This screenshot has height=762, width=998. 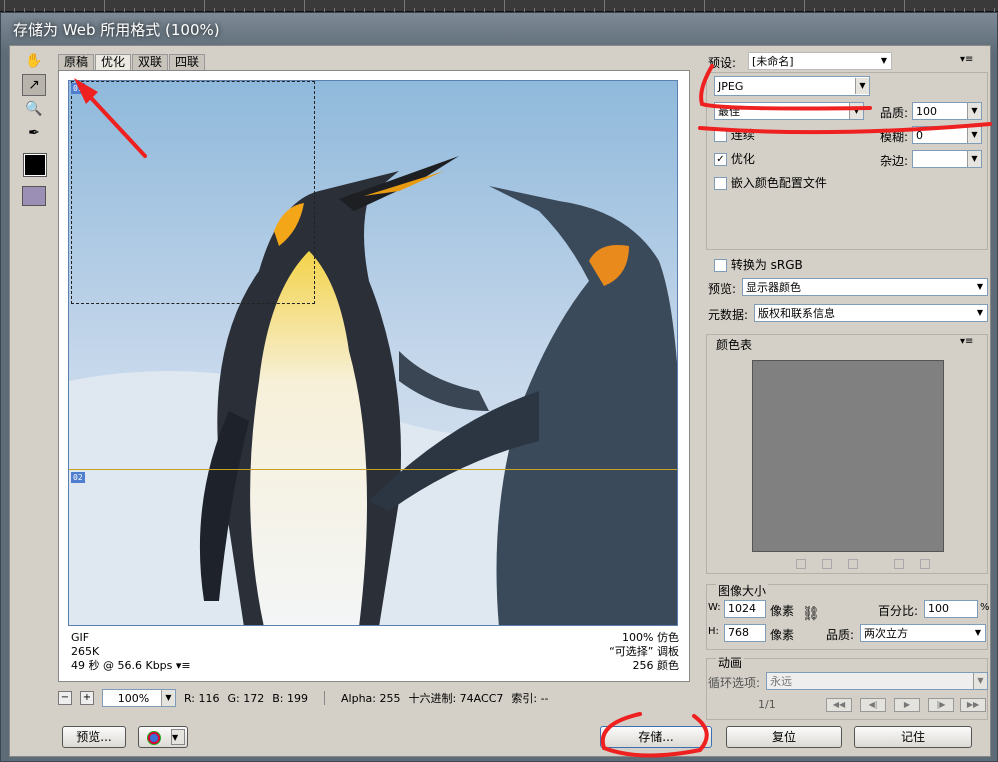 I want to click on prev-frame-button: ◀|, so click(x=873, y=705).